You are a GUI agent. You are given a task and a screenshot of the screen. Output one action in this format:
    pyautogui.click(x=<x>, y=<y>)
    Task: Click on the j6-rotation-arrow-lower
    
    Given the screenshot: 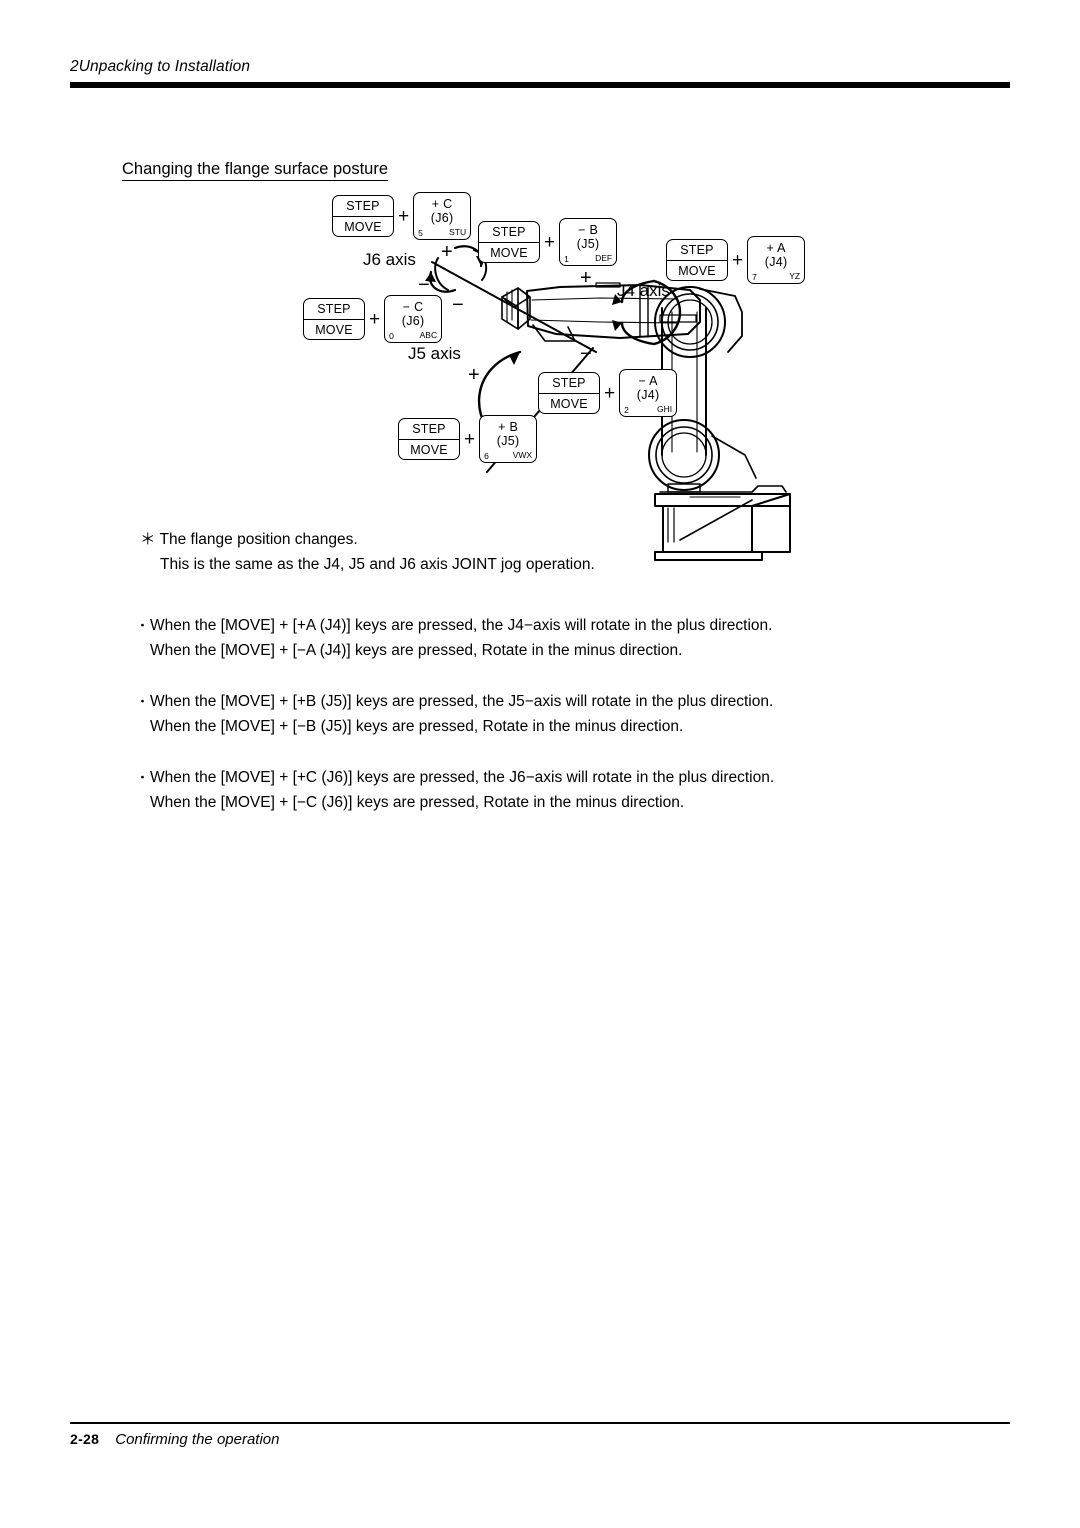 What is the action you would take?
    pyautogui.click(x=442, y=281)
    